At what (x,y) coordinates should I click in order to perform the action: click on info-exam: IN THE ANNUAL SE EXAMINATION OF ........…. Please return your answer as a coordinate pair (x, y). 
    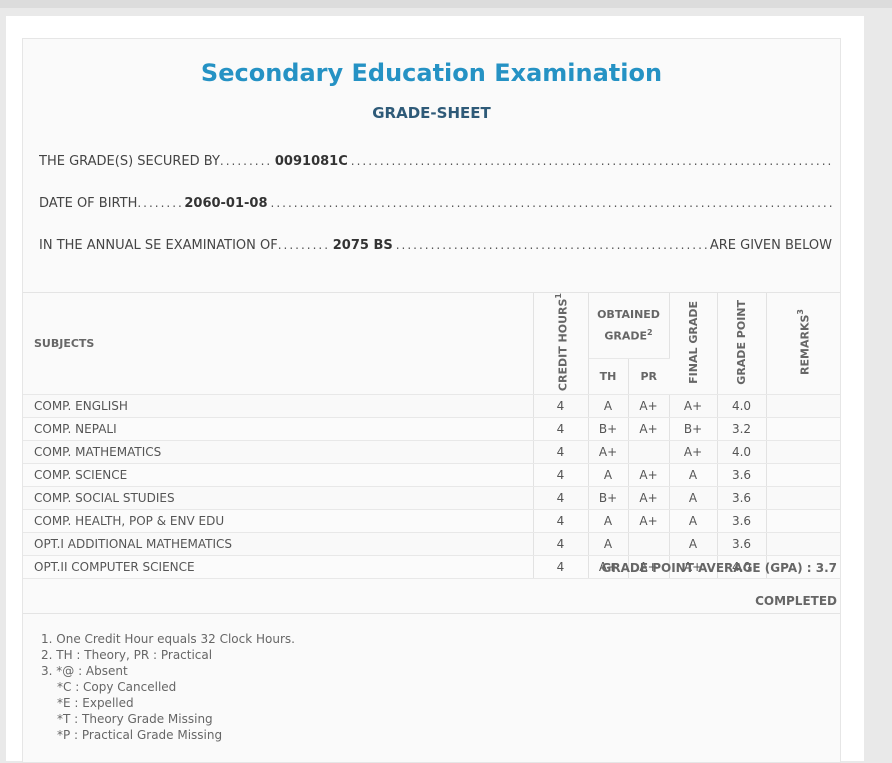
    Looking at the image, I should click on (435, 247).